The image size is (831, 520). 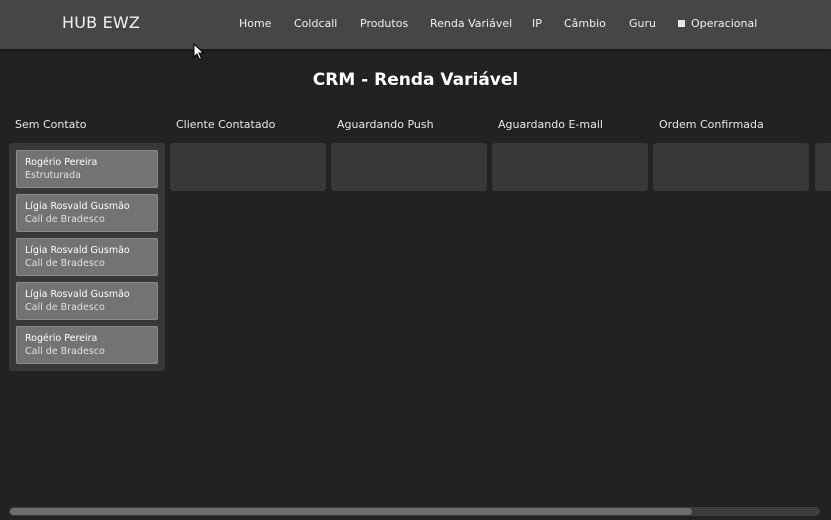 I want to click on nav-item-renda-variavel: Renda Variável, so click(x=471, y=23).